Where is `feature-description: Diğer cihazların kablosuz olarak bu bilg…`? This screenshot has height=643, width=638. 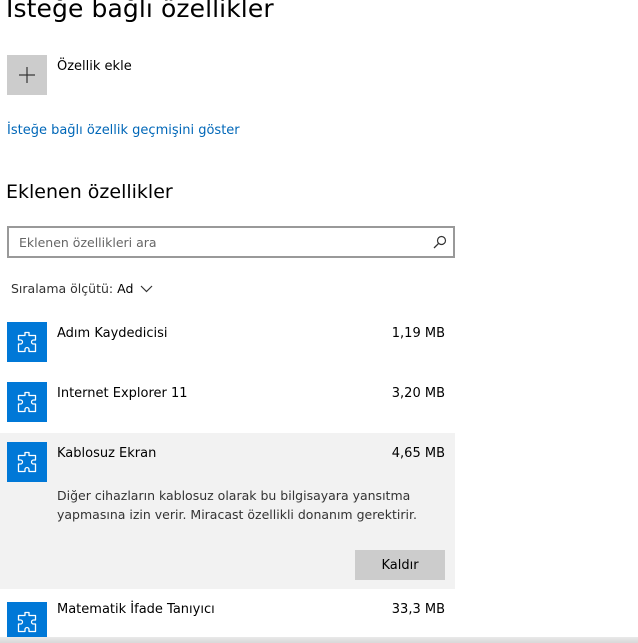
feature-description: Diğer cihazların kablosuz olarak bu bilg… is located at coordinates (237, 505).